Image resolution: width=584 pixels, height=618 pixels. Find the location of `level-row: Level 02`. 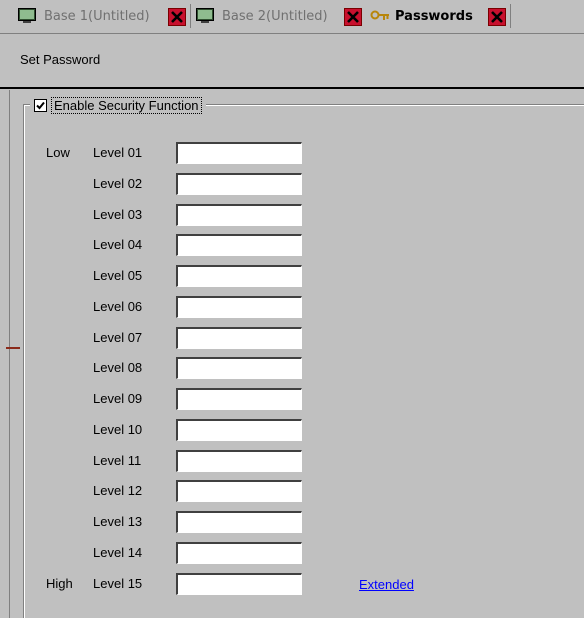

level-row: Level 02 is located at coordinates (292, 184).